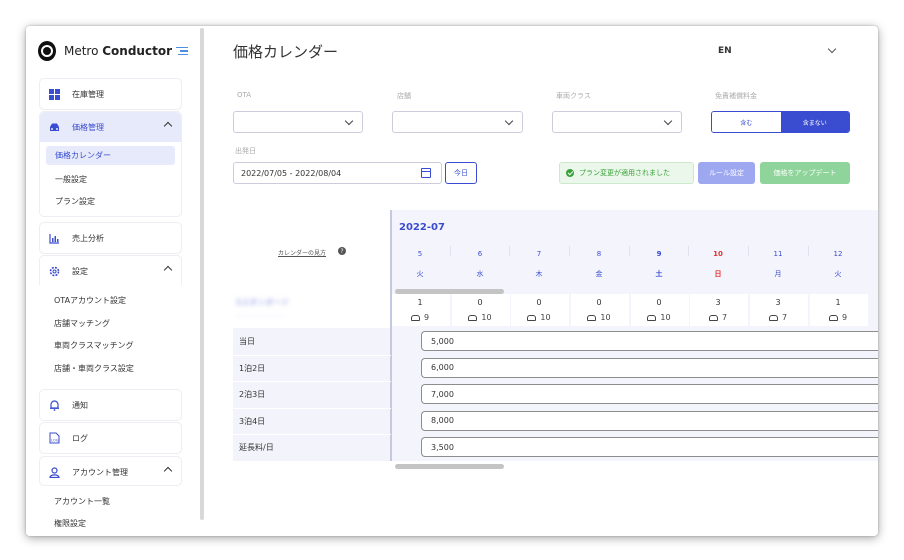 Image resolution: width=904 pixels, height=560 pixels. What do you see at coordinates (814, 122) in the screenshot?
I see `insurance-exclude-option: 含まない` at bounding box center [814, 122].